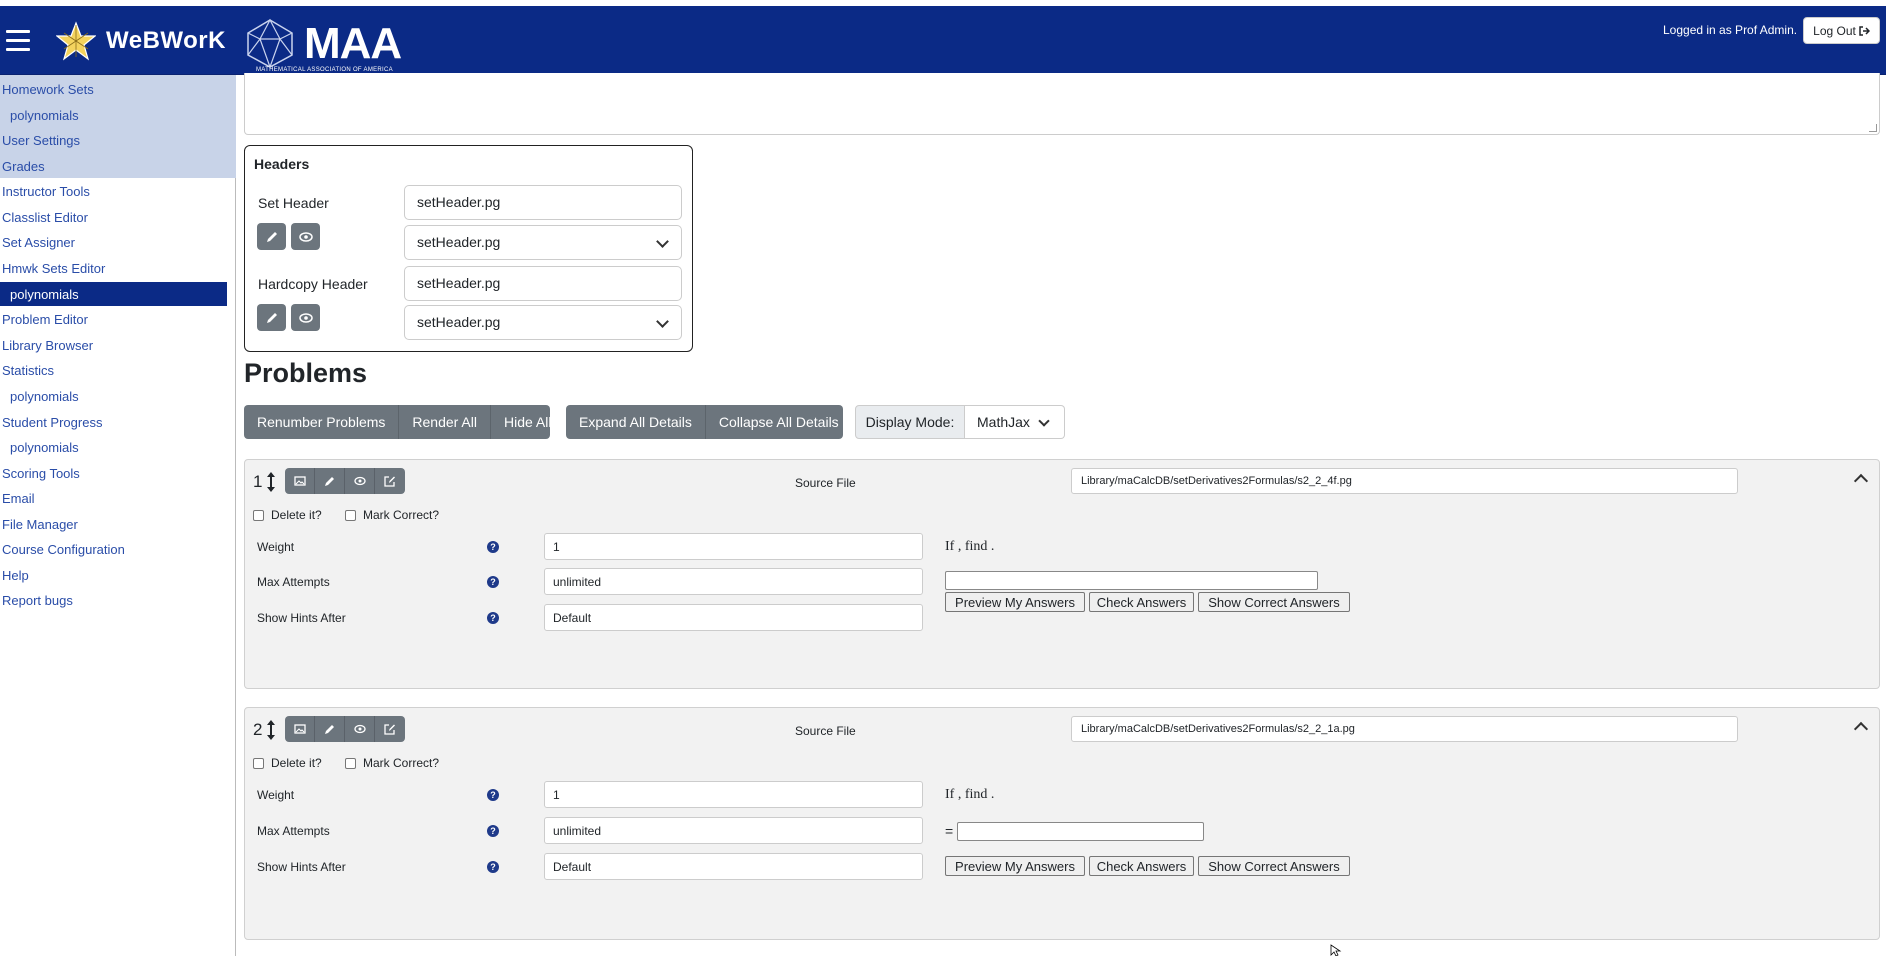  I want to click on render-button-group: Renumber Problems Render All Hide All, so click(397, 422).